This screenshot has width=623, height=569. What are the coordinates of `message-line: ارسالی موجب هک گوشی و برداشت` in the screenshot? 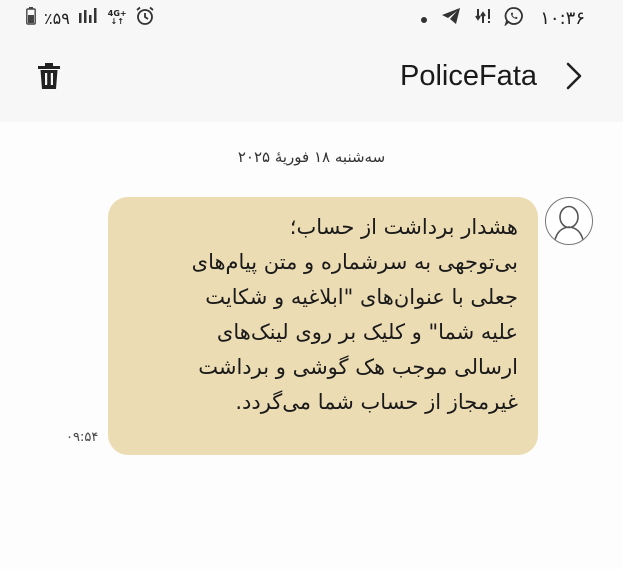 It's located at (358, 367).